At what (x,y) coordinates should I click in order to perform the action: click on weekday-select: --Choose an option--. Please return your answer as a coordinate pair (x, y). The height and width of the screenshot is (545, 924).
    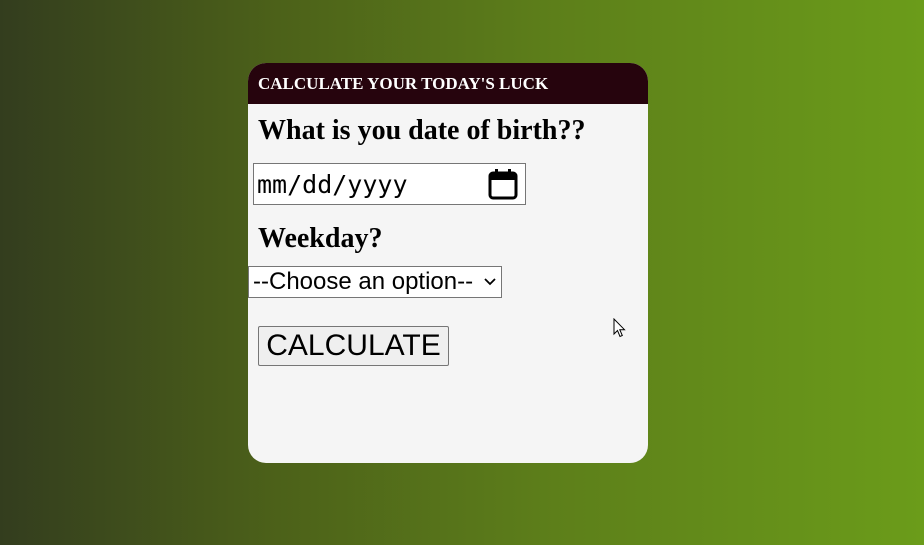
    Looking at the image, I should click on (375, 282).